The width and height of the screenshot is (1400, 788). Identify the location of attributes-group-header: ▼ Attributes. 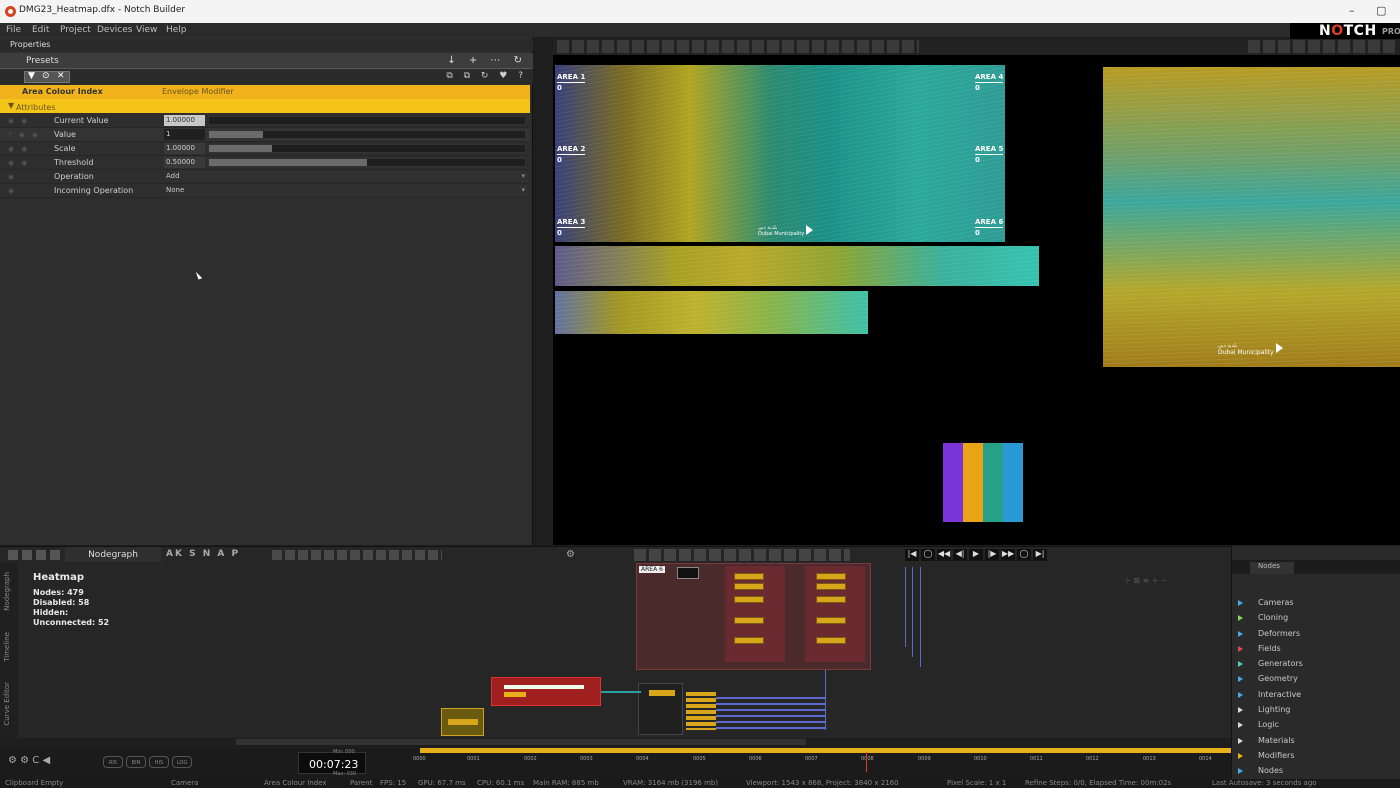
(265, 106).